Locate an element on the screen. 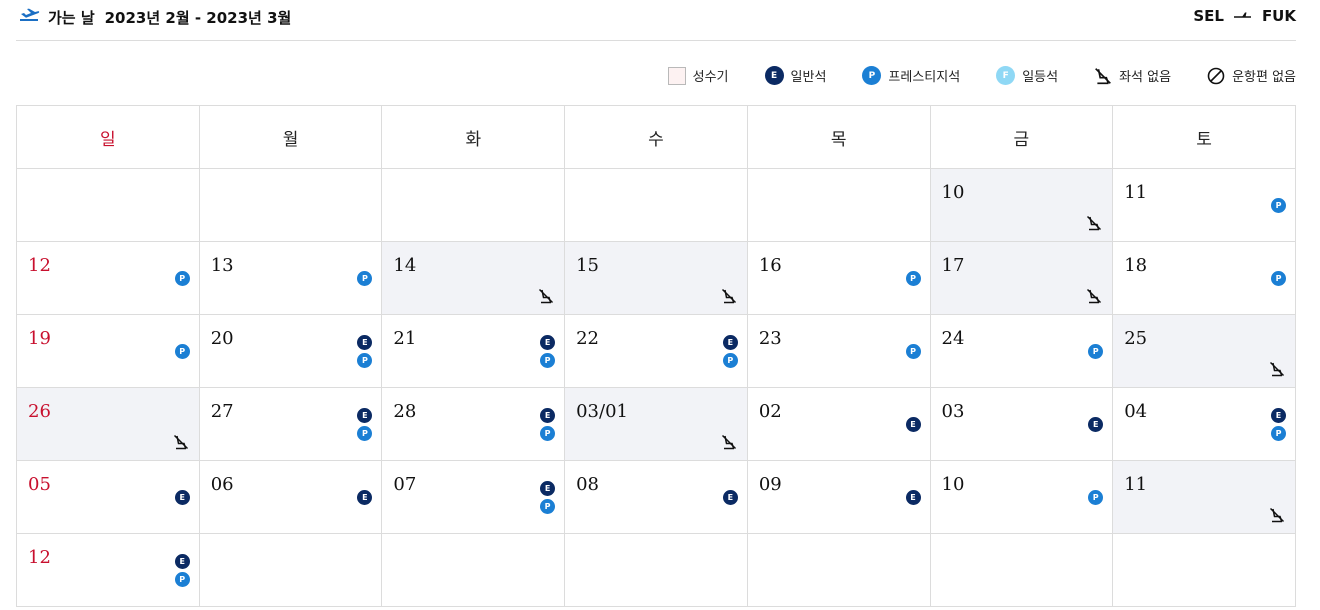  calendar-day-cell: 06 E is located at coordinates (290, 497).